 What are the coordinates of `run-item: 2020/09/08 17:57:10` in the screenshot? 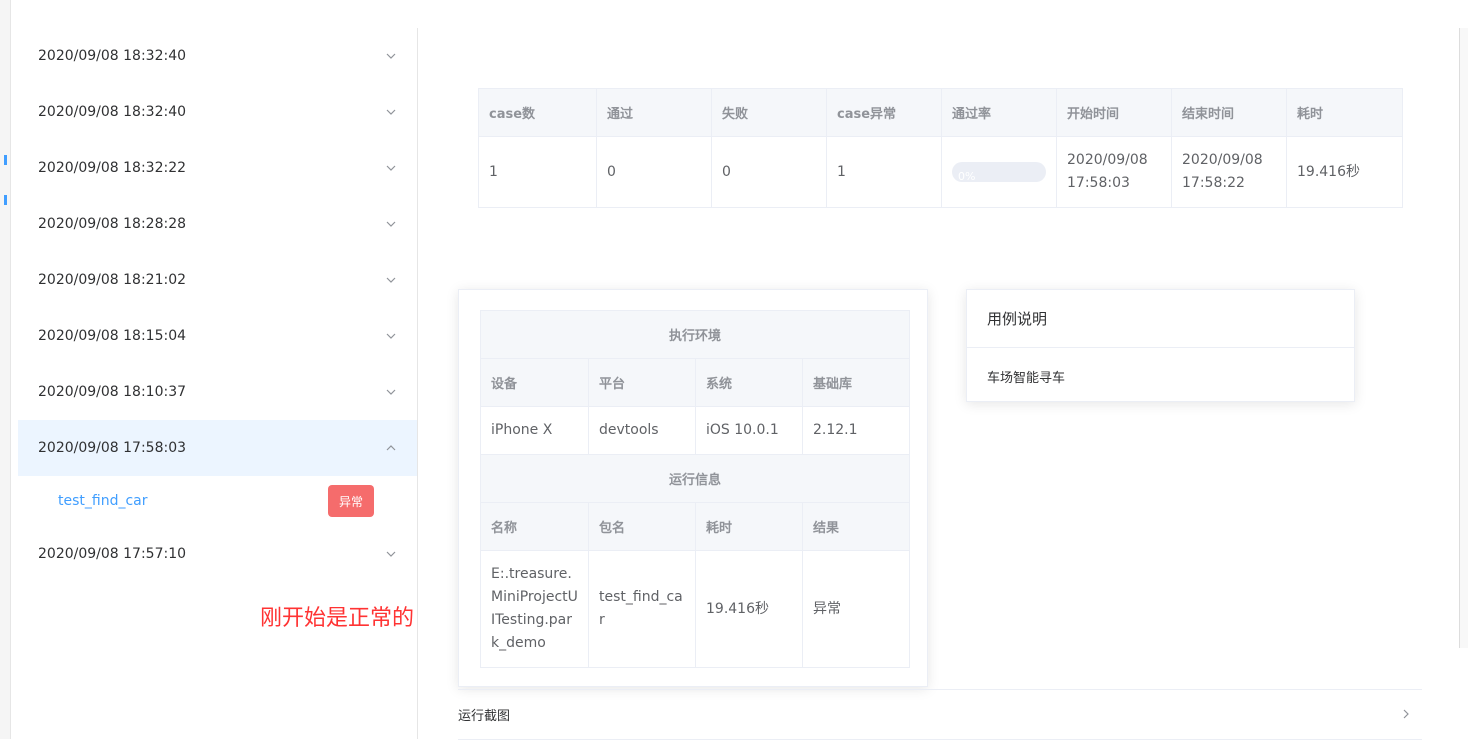 It's located at (217, 554).